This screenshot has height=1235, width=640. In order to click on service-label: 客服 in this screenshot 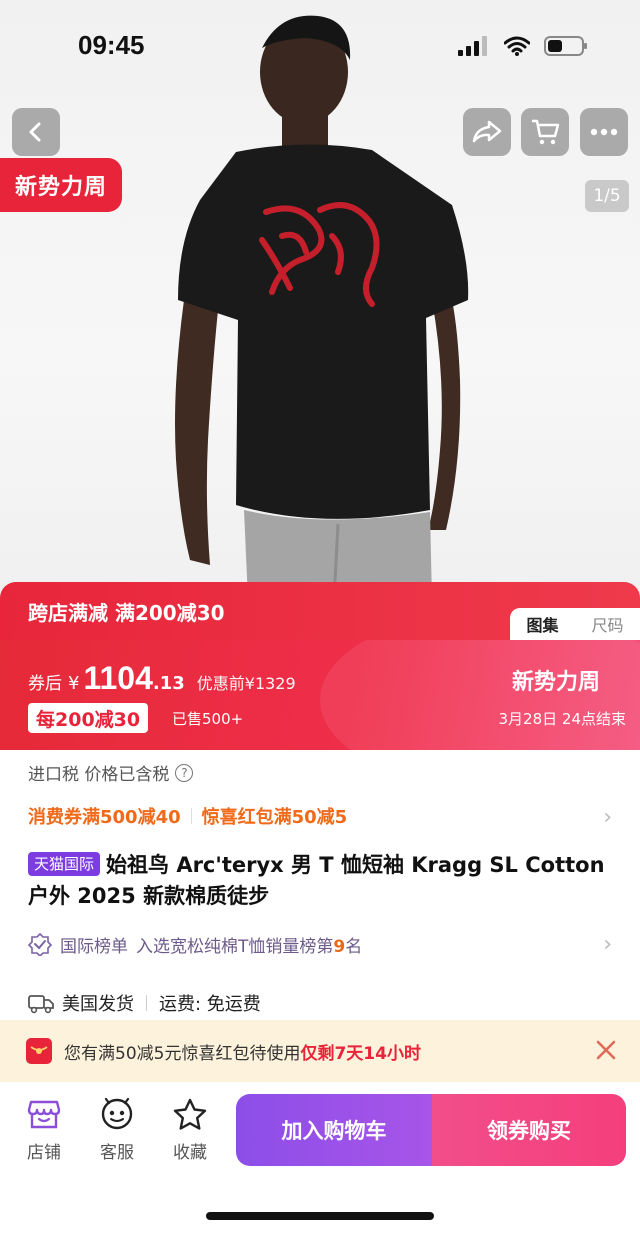, I will do `click(117, 1153)`.